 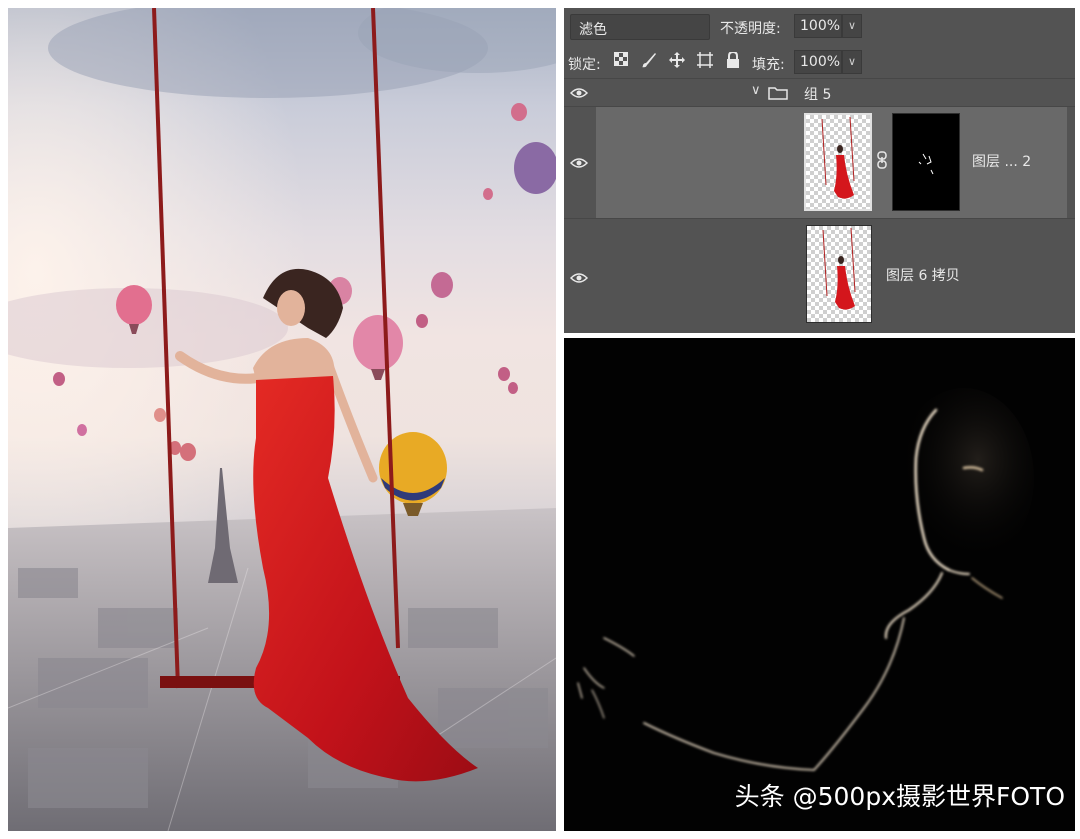 What do you see at coordinates (852, 62) in the screenshot?
I see `fill-dropdown-button: ∨` at bounding box center [852, 62].